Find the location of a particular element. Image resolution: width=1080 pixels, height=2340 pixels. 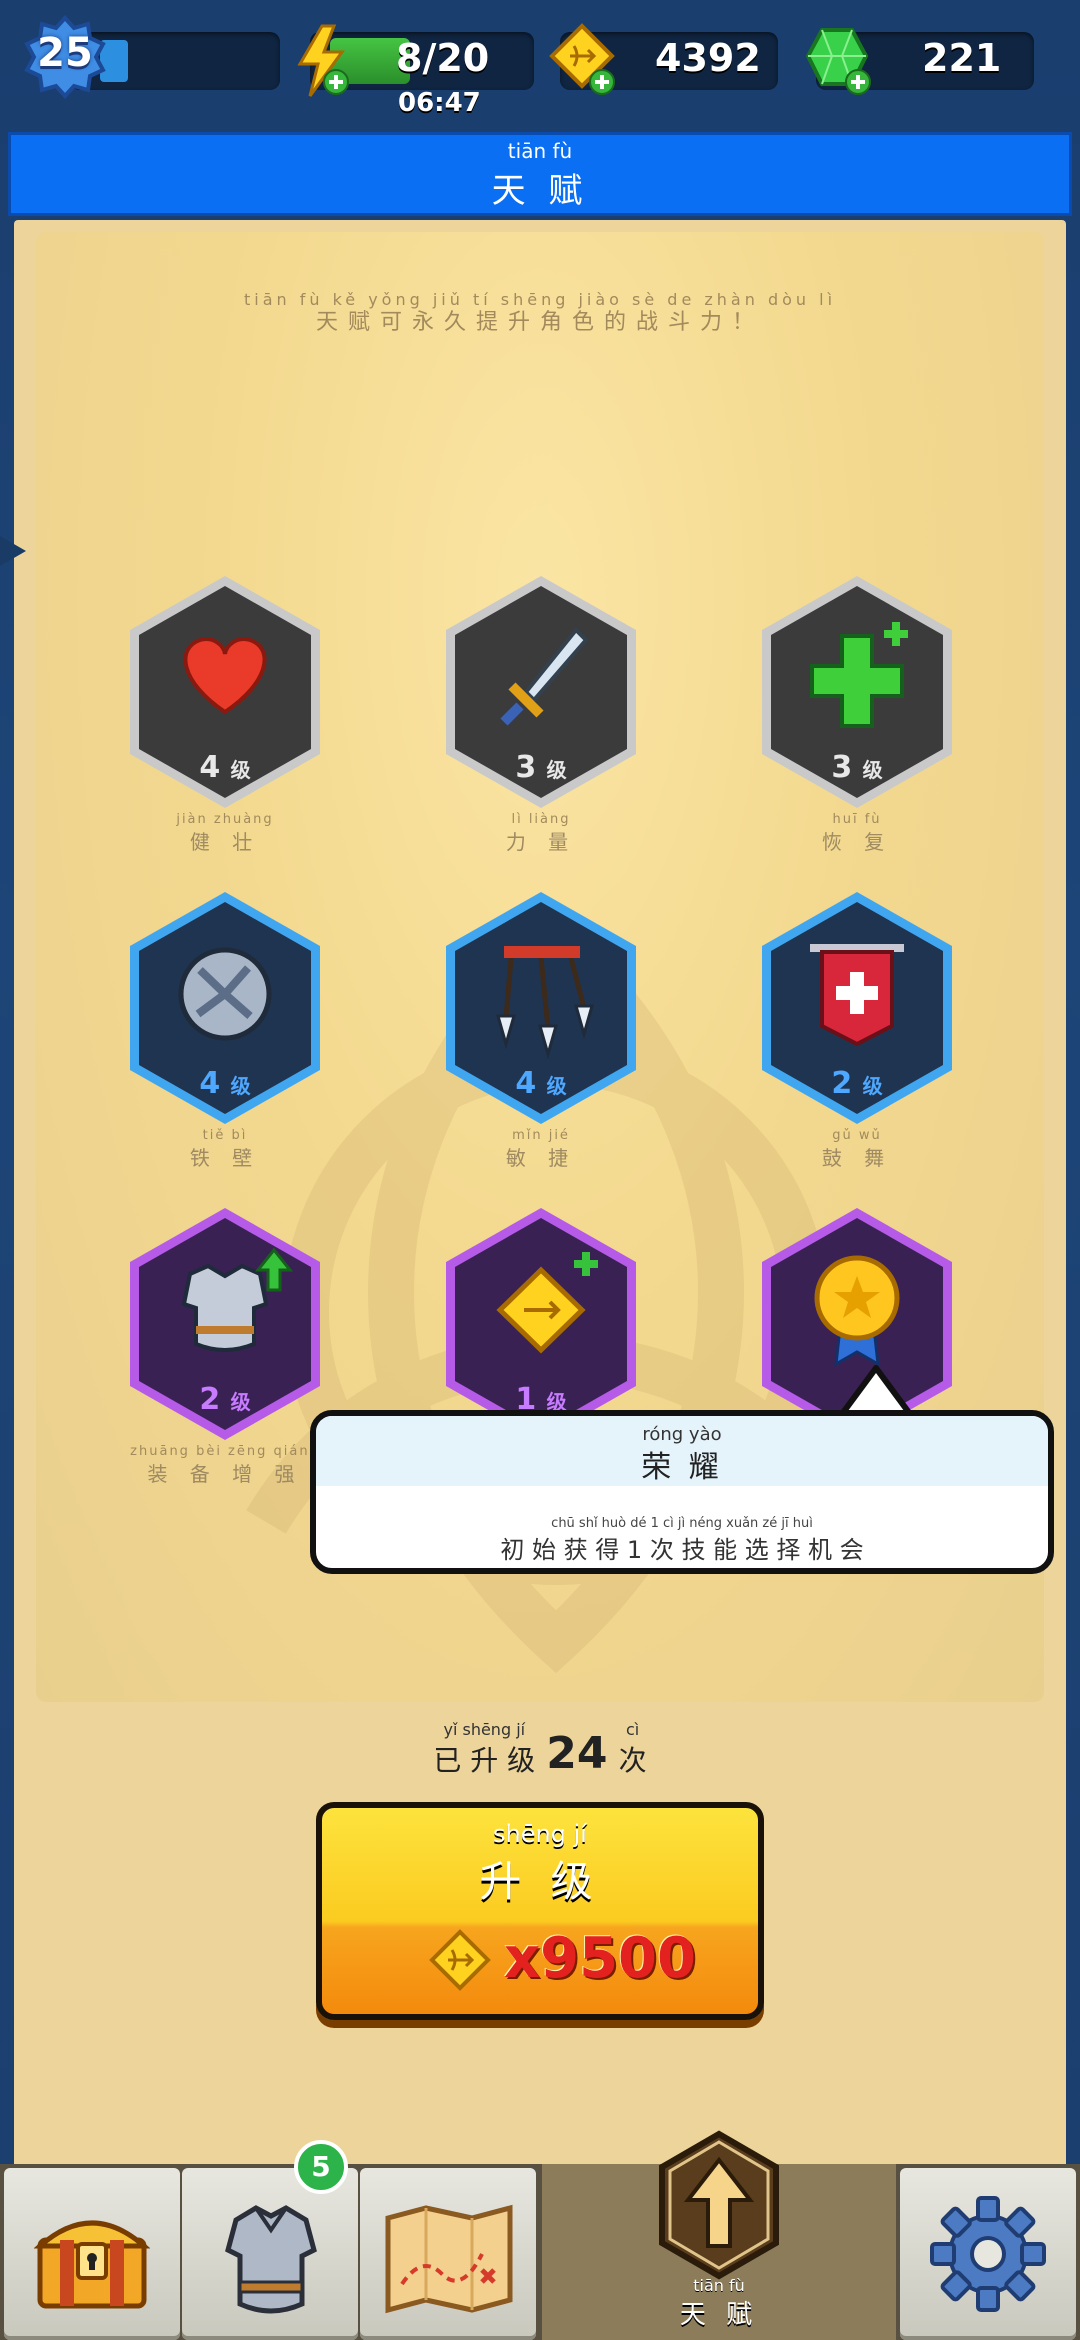

tooltip-desc: 初 始 获 得 1 次 技 能 选 择 机 会 is located at coordinates (682, 1550).